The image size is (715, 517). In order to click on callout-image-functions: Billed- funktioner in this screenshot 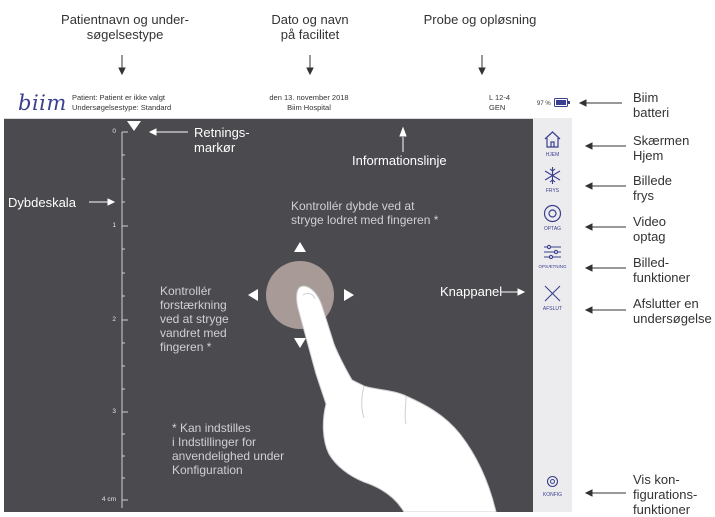, I will do `click(662, 270)`.